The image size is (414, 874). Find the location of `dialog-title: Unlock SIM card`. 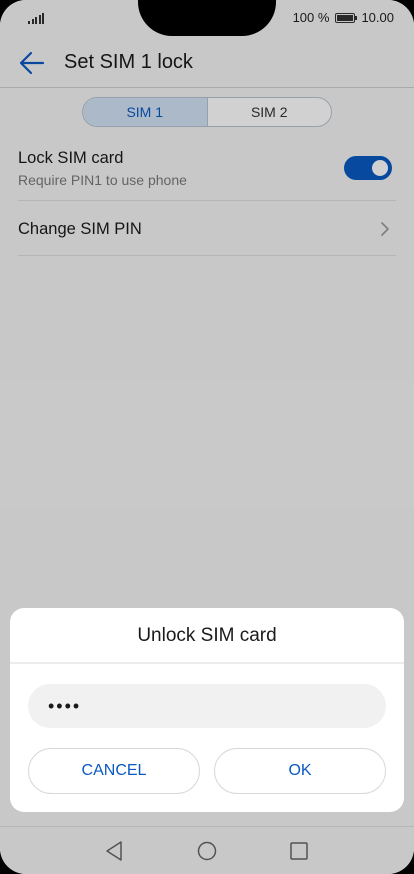

dialog-title: Unlock SIM card is located at coordinates (207, 635).